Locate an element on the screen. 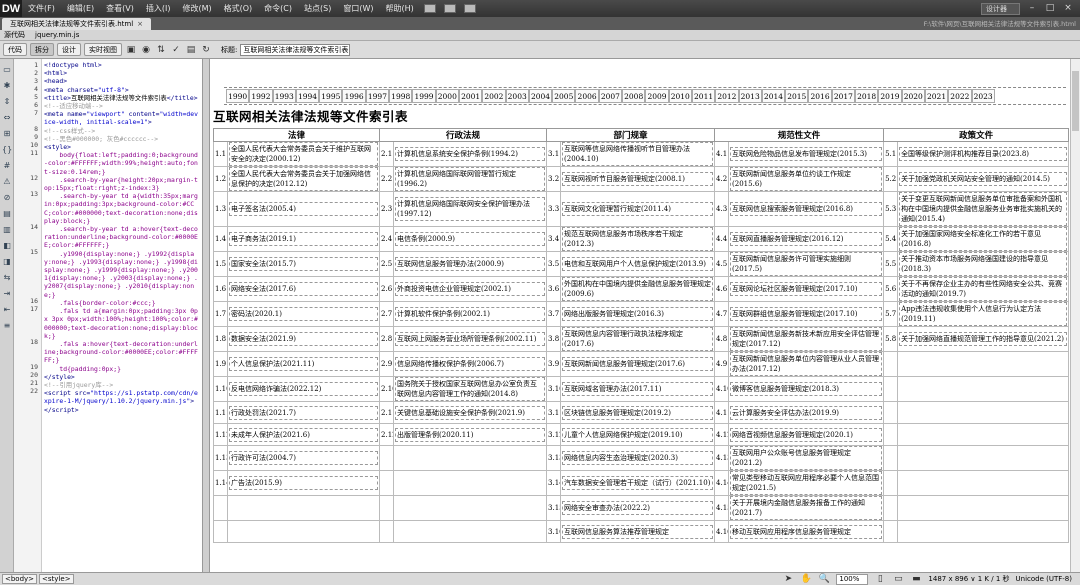 This screenshot has width=1080, height=585. syntax-error-icon: ⊘ is located at coordinates (7, 198).